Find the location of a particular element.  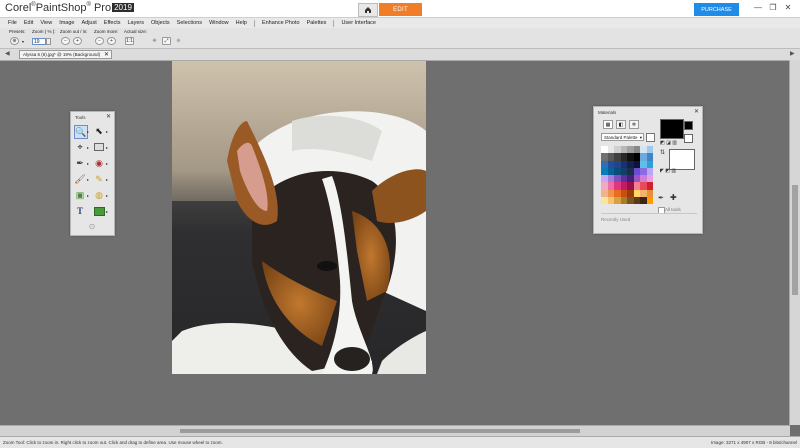

menu-selections: Selections is located at coordinates (189, 23).